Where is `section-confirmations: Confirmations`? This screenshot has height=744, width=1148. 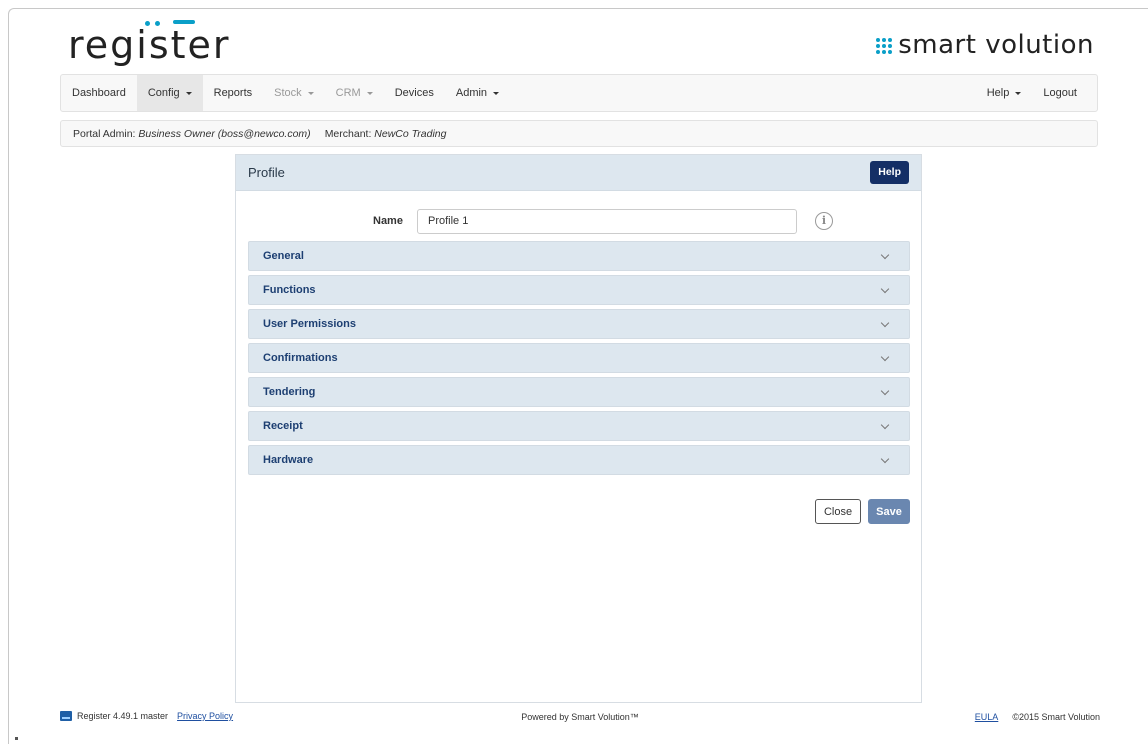 section-confirmations: Confirmations is located at coordinates (579, 358).